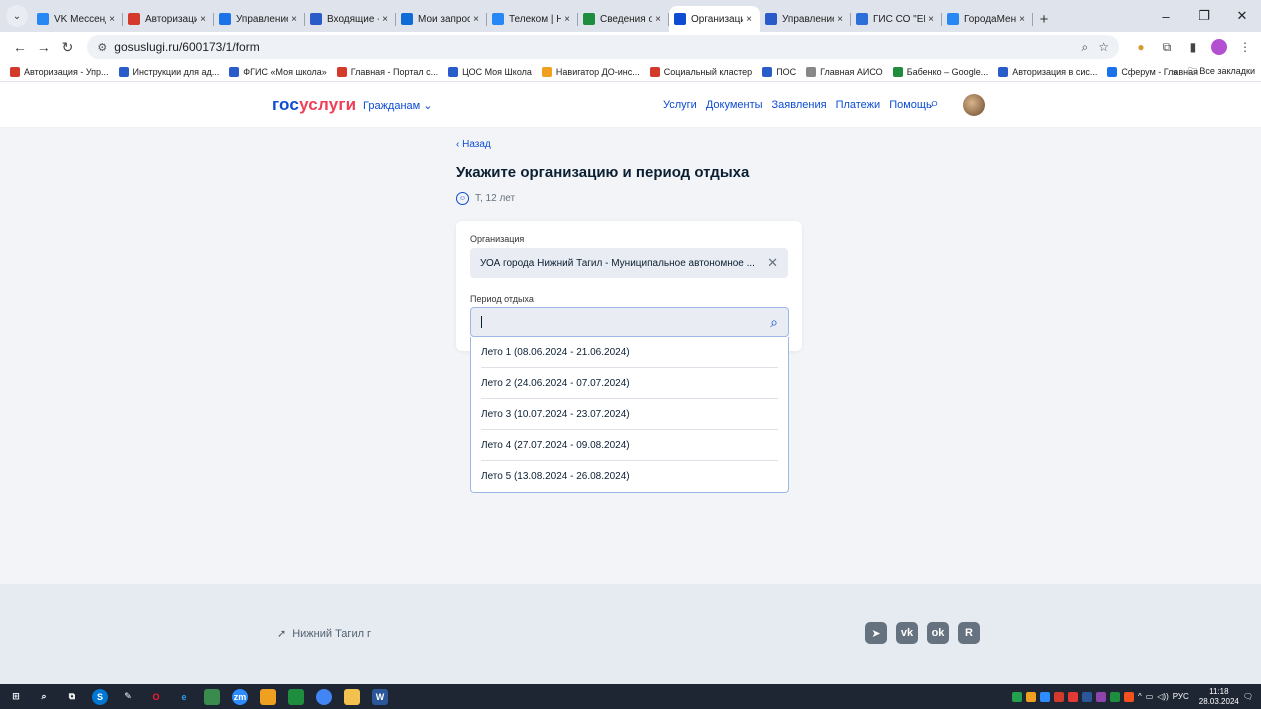 This screenshot has height=709, width=1261. I want to click on word-icon: W, so click(380, 696).